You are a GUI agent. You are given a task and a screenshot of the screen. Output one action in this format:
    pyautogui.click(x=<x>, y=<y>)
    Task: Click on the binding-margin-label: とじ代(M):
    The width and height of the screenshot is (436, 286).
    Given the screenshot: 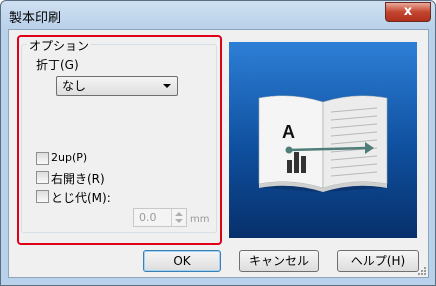 What is the action you would take?
    pyautogui.click(x=81, y=197)
    